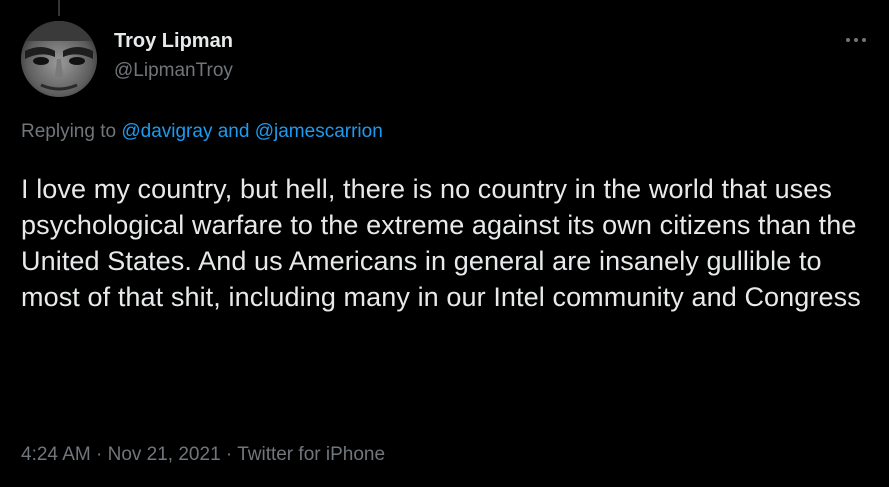 Image resolution: width=889 pixels, height=487 pixels. Describe the element at coordinates (69, 131) in the screenshot. I see `replying-to-prefix: Replying to` at that location.